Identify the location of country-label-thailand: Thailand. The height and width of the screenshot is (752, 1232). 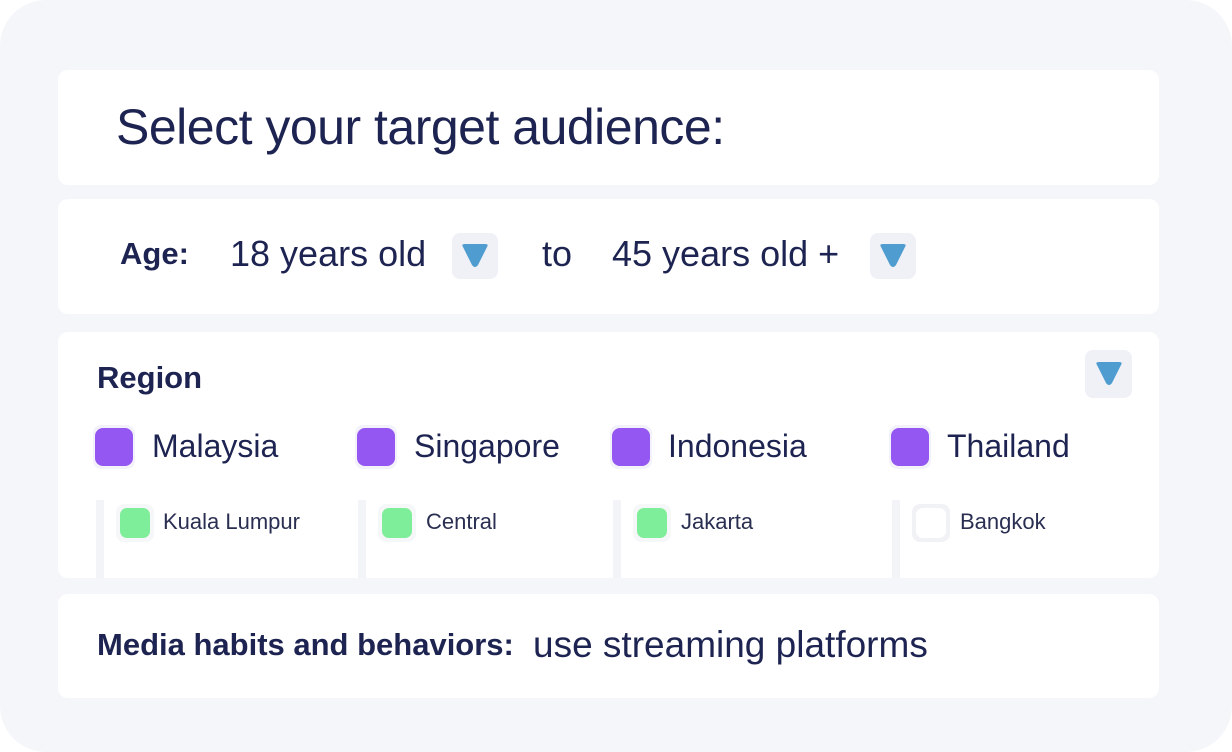
(1008, 446).